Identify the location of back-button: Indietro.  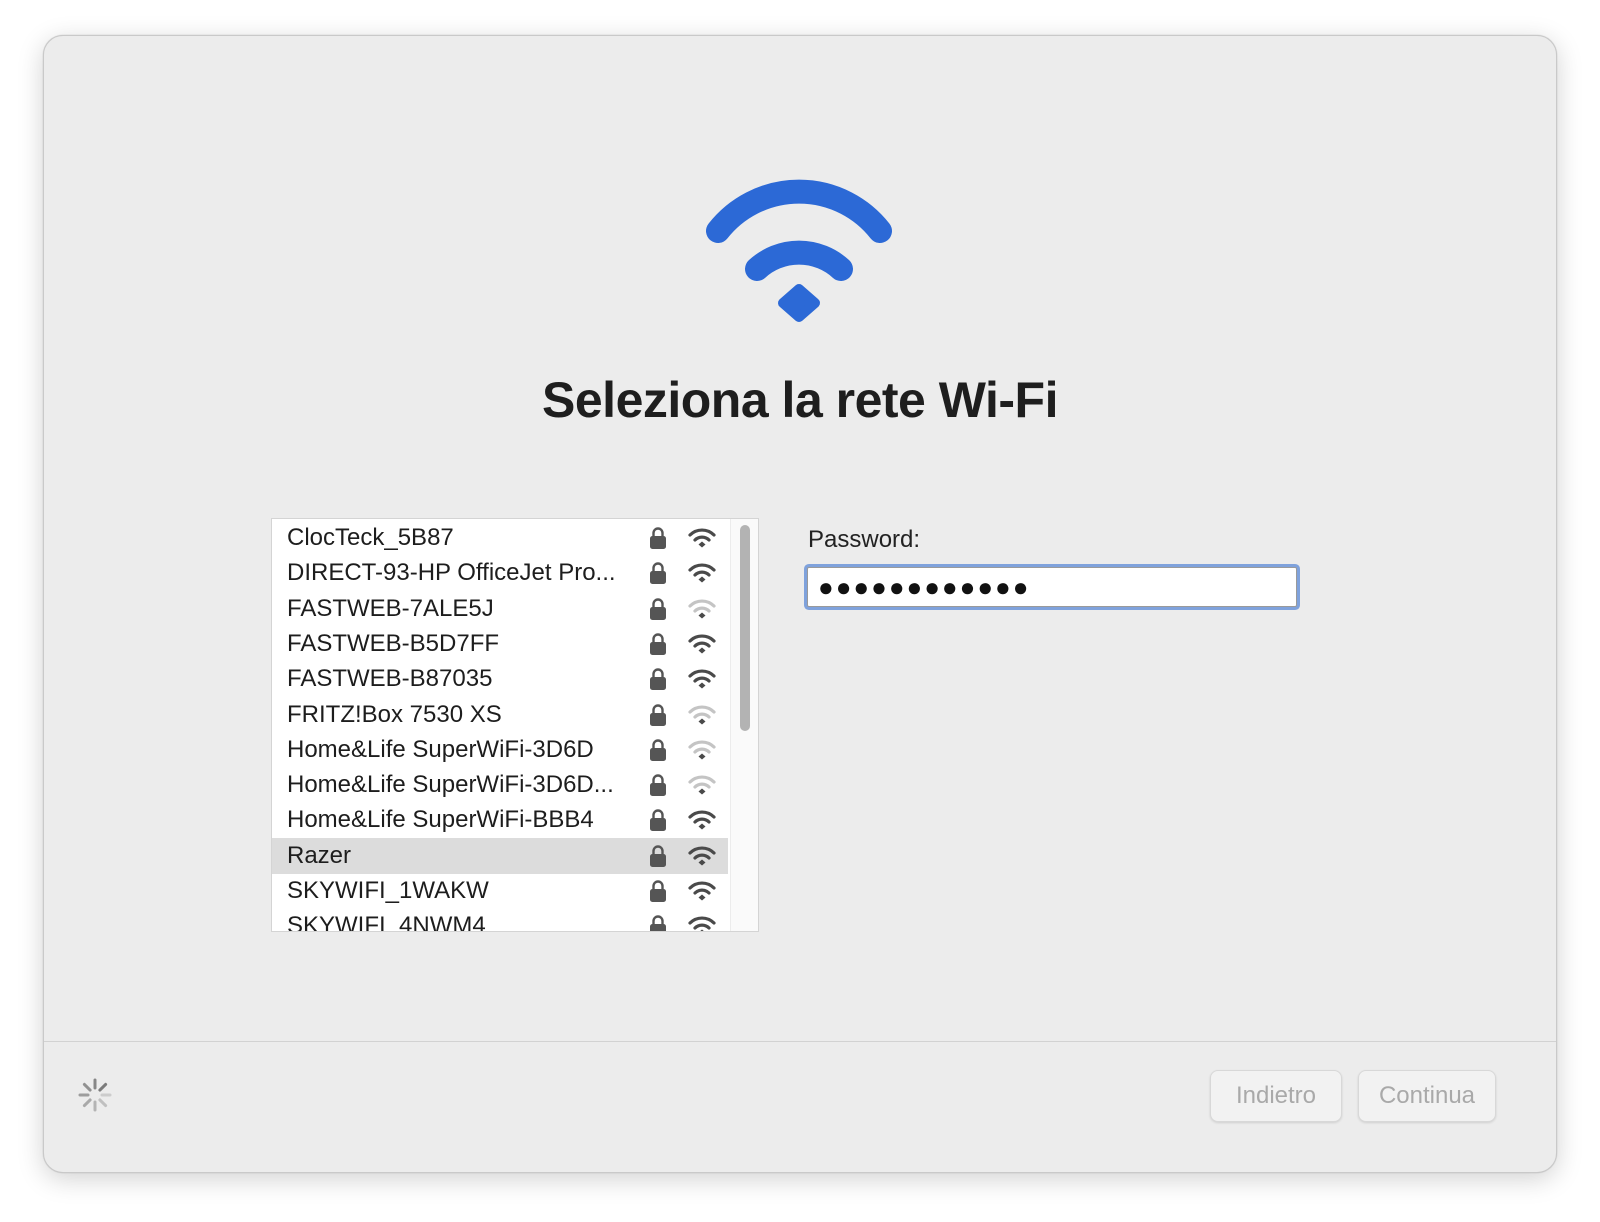
(1276, 1096).